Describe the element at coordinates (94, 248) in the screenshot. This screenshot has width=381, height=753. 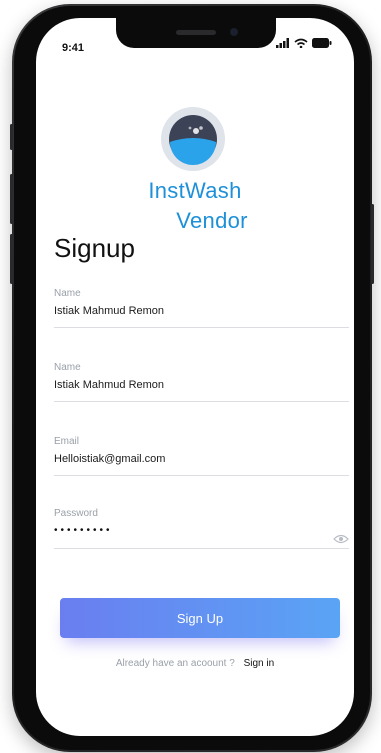
I see `page-title: Signup` at that location.